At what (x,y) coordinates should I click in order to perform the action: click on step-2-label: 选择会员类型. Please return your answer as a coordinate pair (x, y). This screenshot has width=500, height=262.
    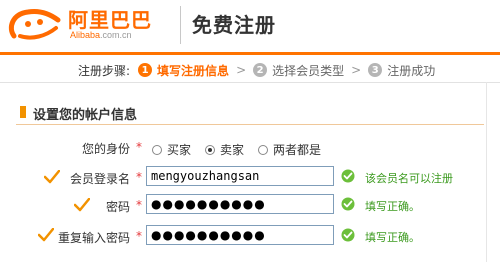
    Looking at the image, I should click on (308, 70).